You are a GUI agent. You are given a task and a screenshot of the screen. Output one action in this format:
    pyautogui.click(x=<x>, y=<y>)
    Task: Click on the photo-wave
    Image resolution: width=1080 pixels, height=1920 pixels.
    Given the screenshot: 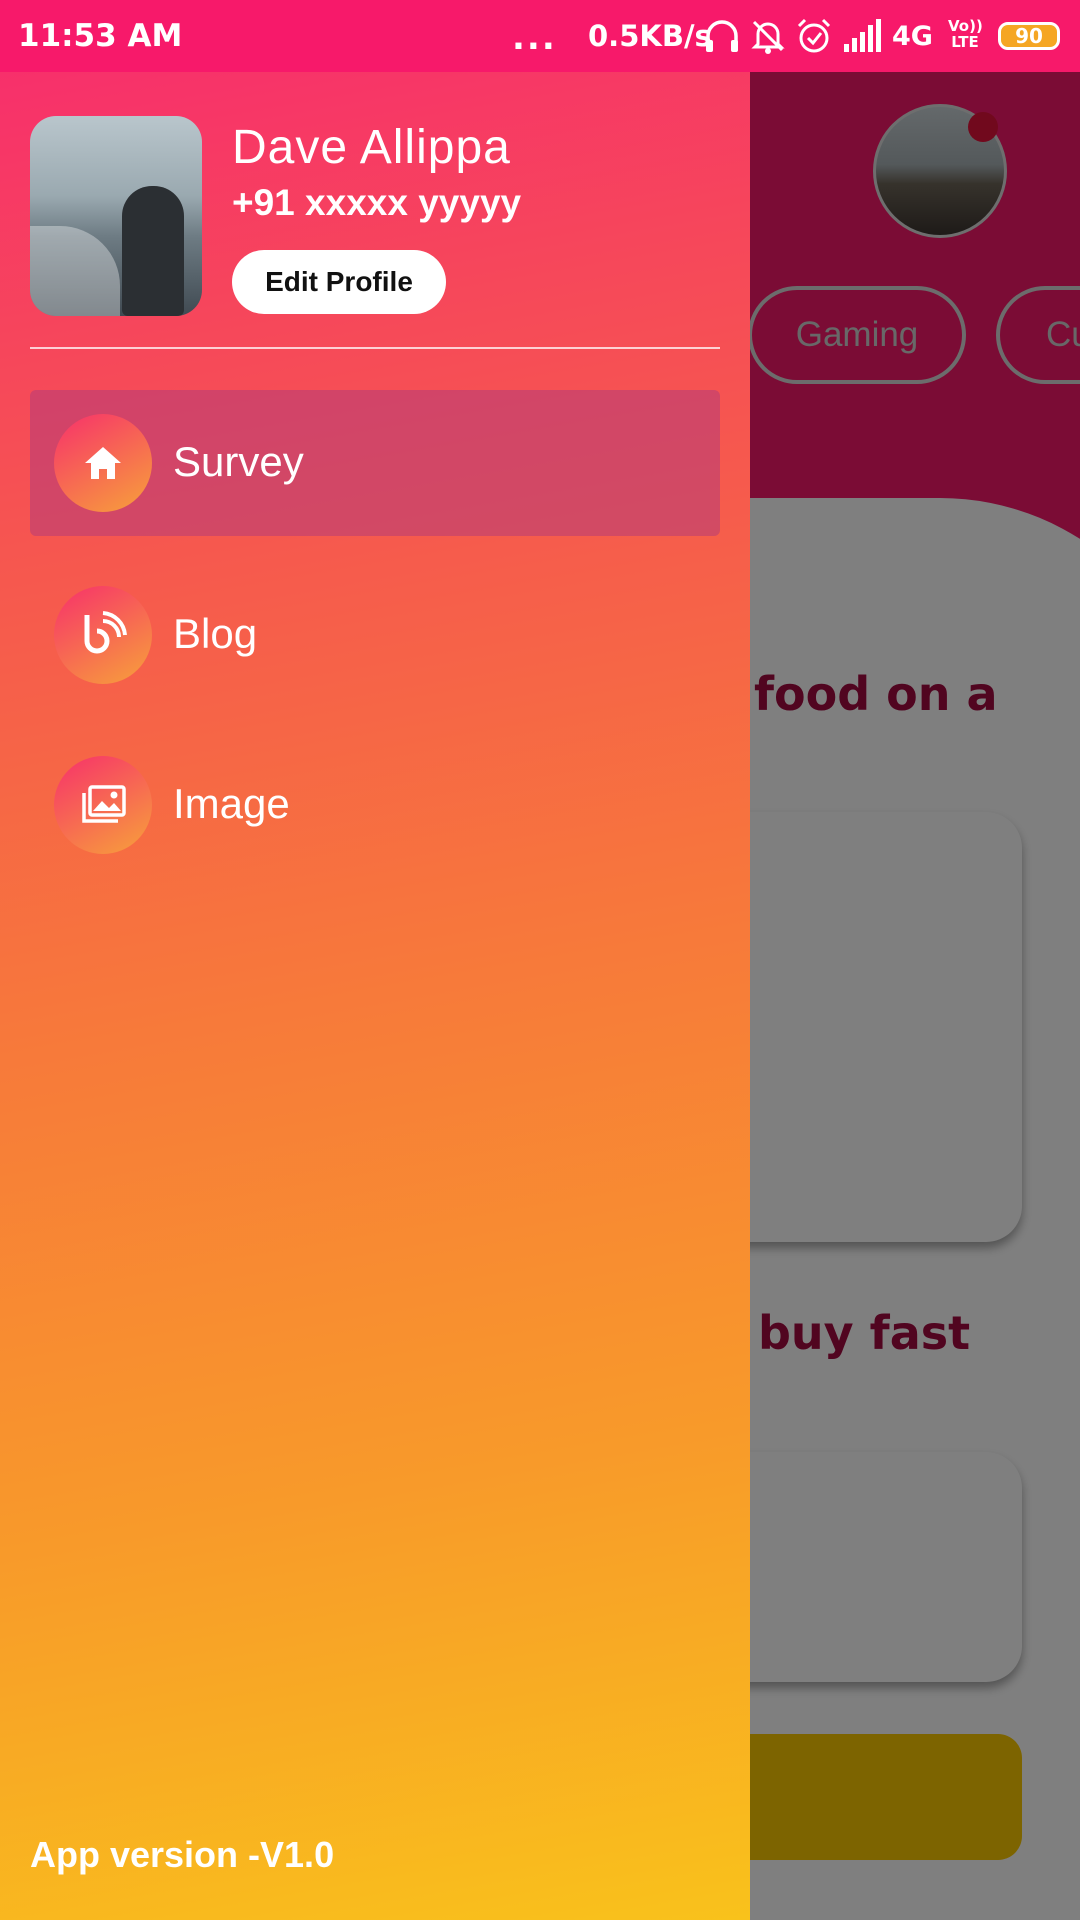 What is the action you would take?
    pyautogui.click(x=75, y=271)
    